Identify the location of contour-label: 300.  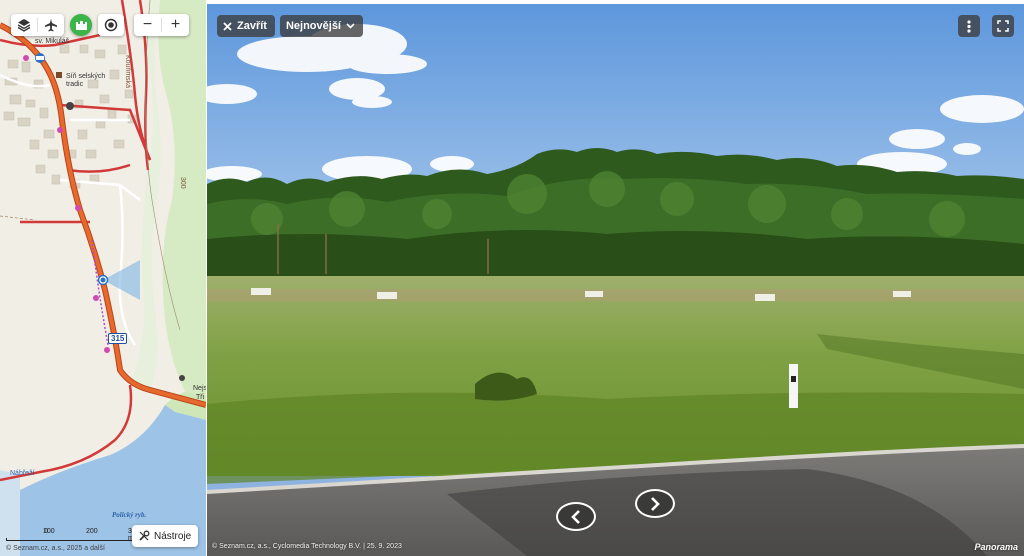
(182, 183).